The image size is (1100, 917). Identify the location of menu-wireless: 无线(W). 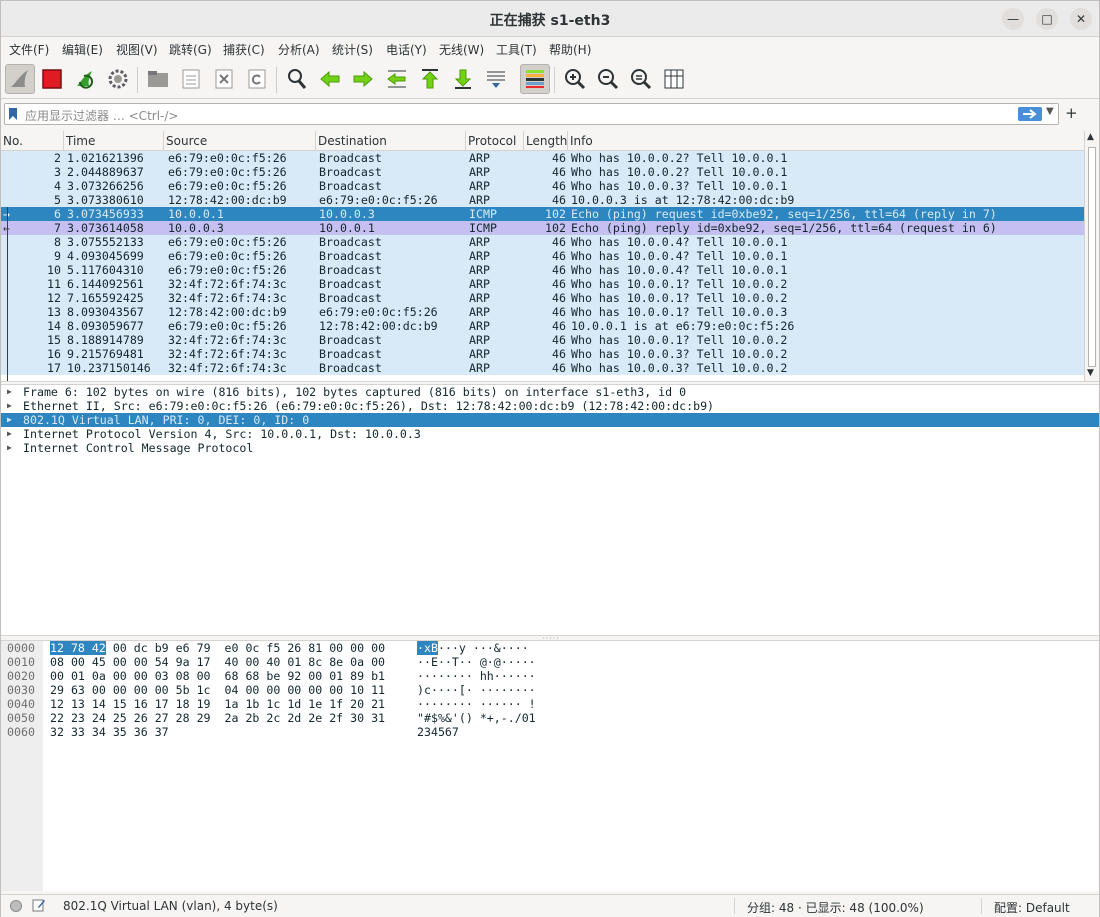
(461, 49).